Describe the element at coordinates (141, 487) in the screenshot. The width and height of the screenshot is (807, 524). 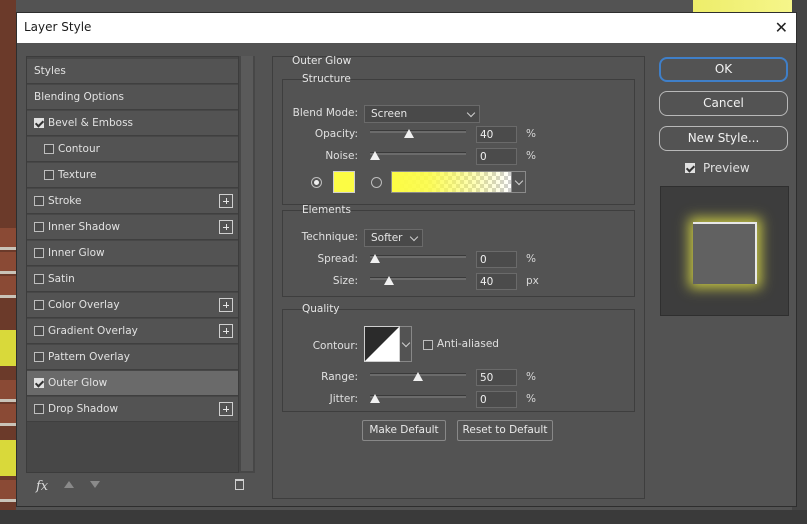
I see `styles-footer: fx` at that location.